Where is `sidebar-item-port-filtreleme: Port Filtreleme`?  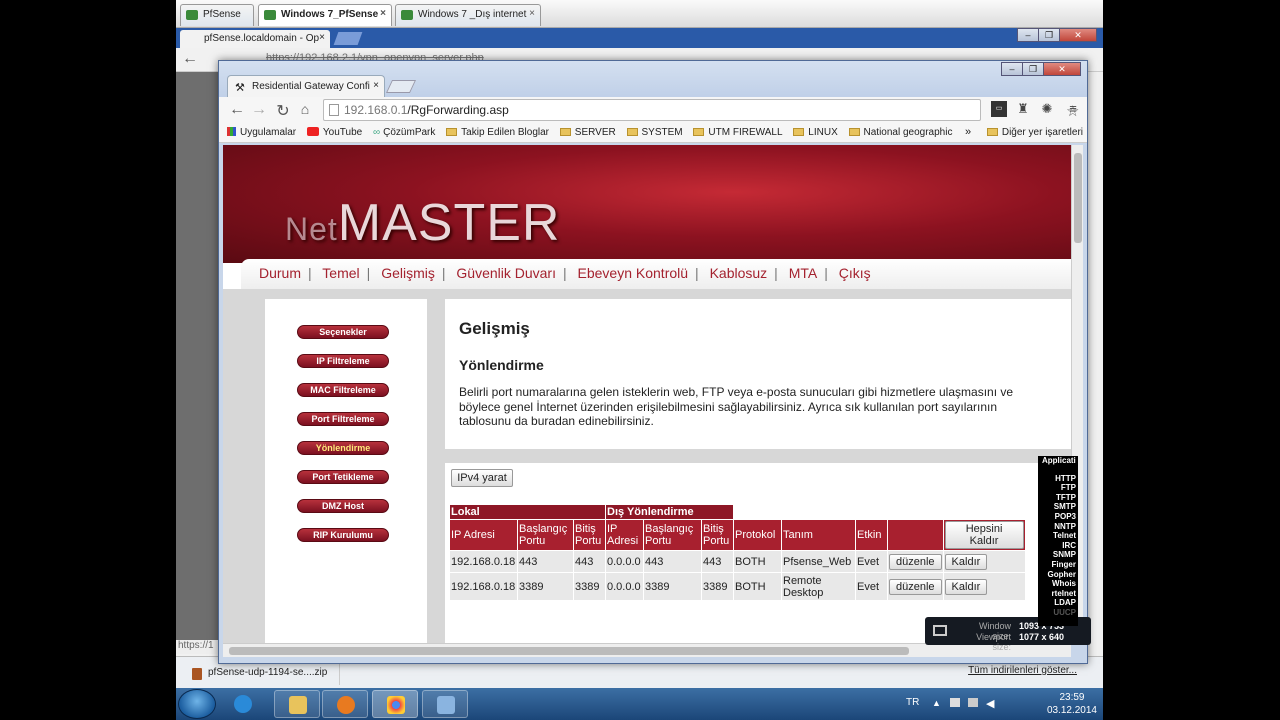
sidebar-item-port-filtreleme: Port Filtreleme is located at coordinates (343, 419).